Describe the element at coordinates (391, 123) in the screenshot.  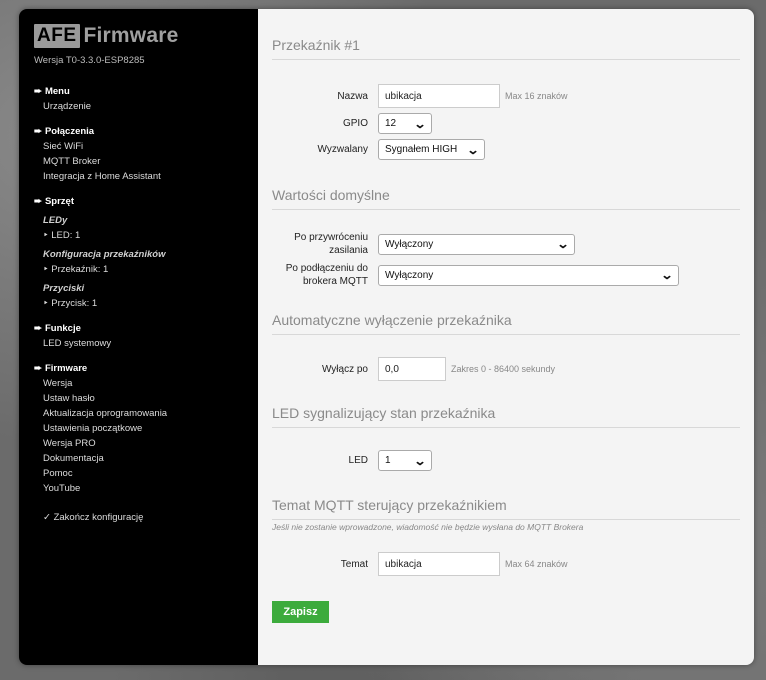
I see `gpio-select-value: 12` at that location.